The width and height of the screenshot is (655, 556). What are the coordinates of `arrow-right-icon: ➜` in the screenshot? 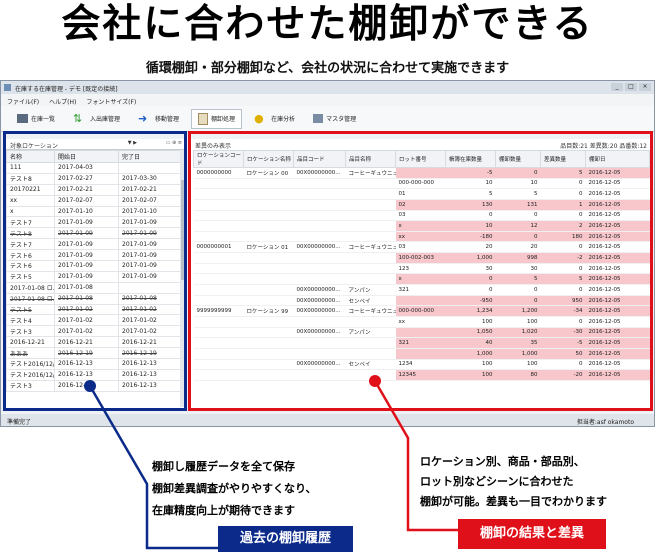 It's located at (143, 118).